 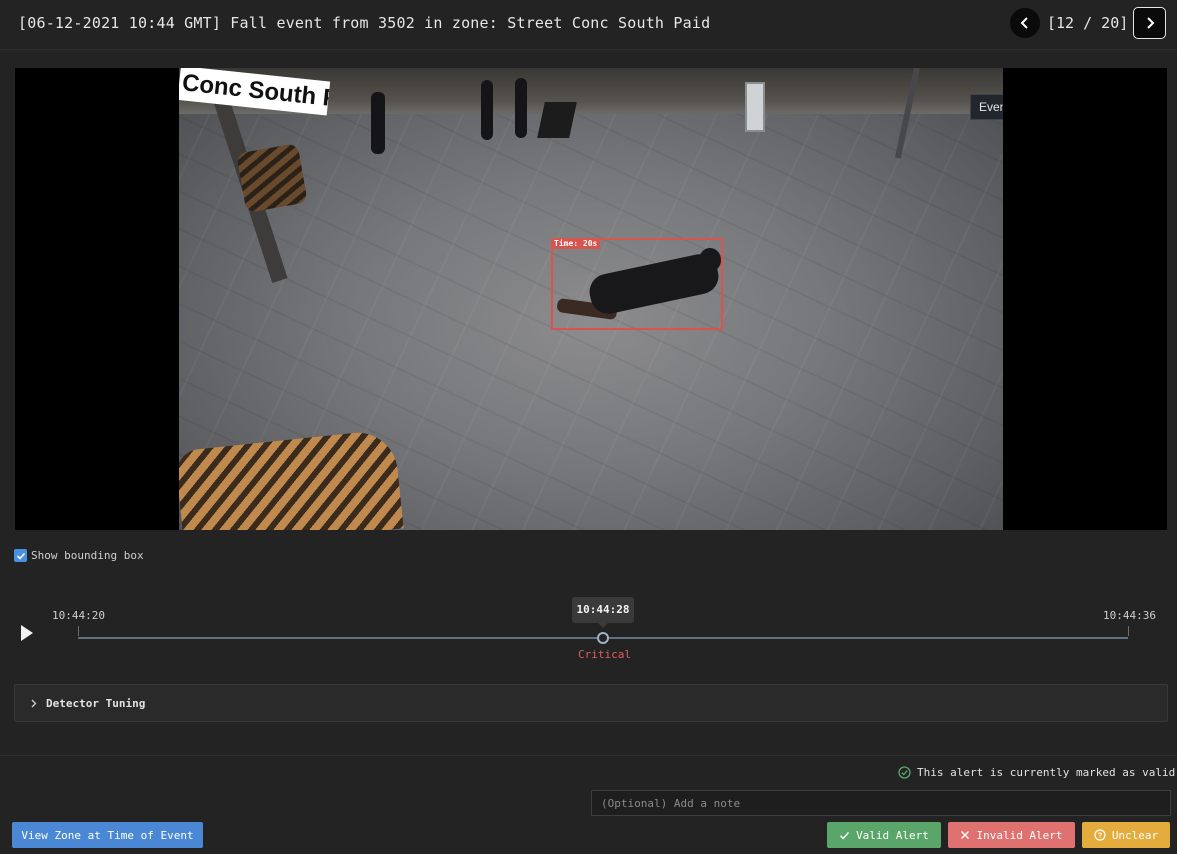 I want to click on detection-bounding-box: Time: 20s, so click(x=637, y=284).